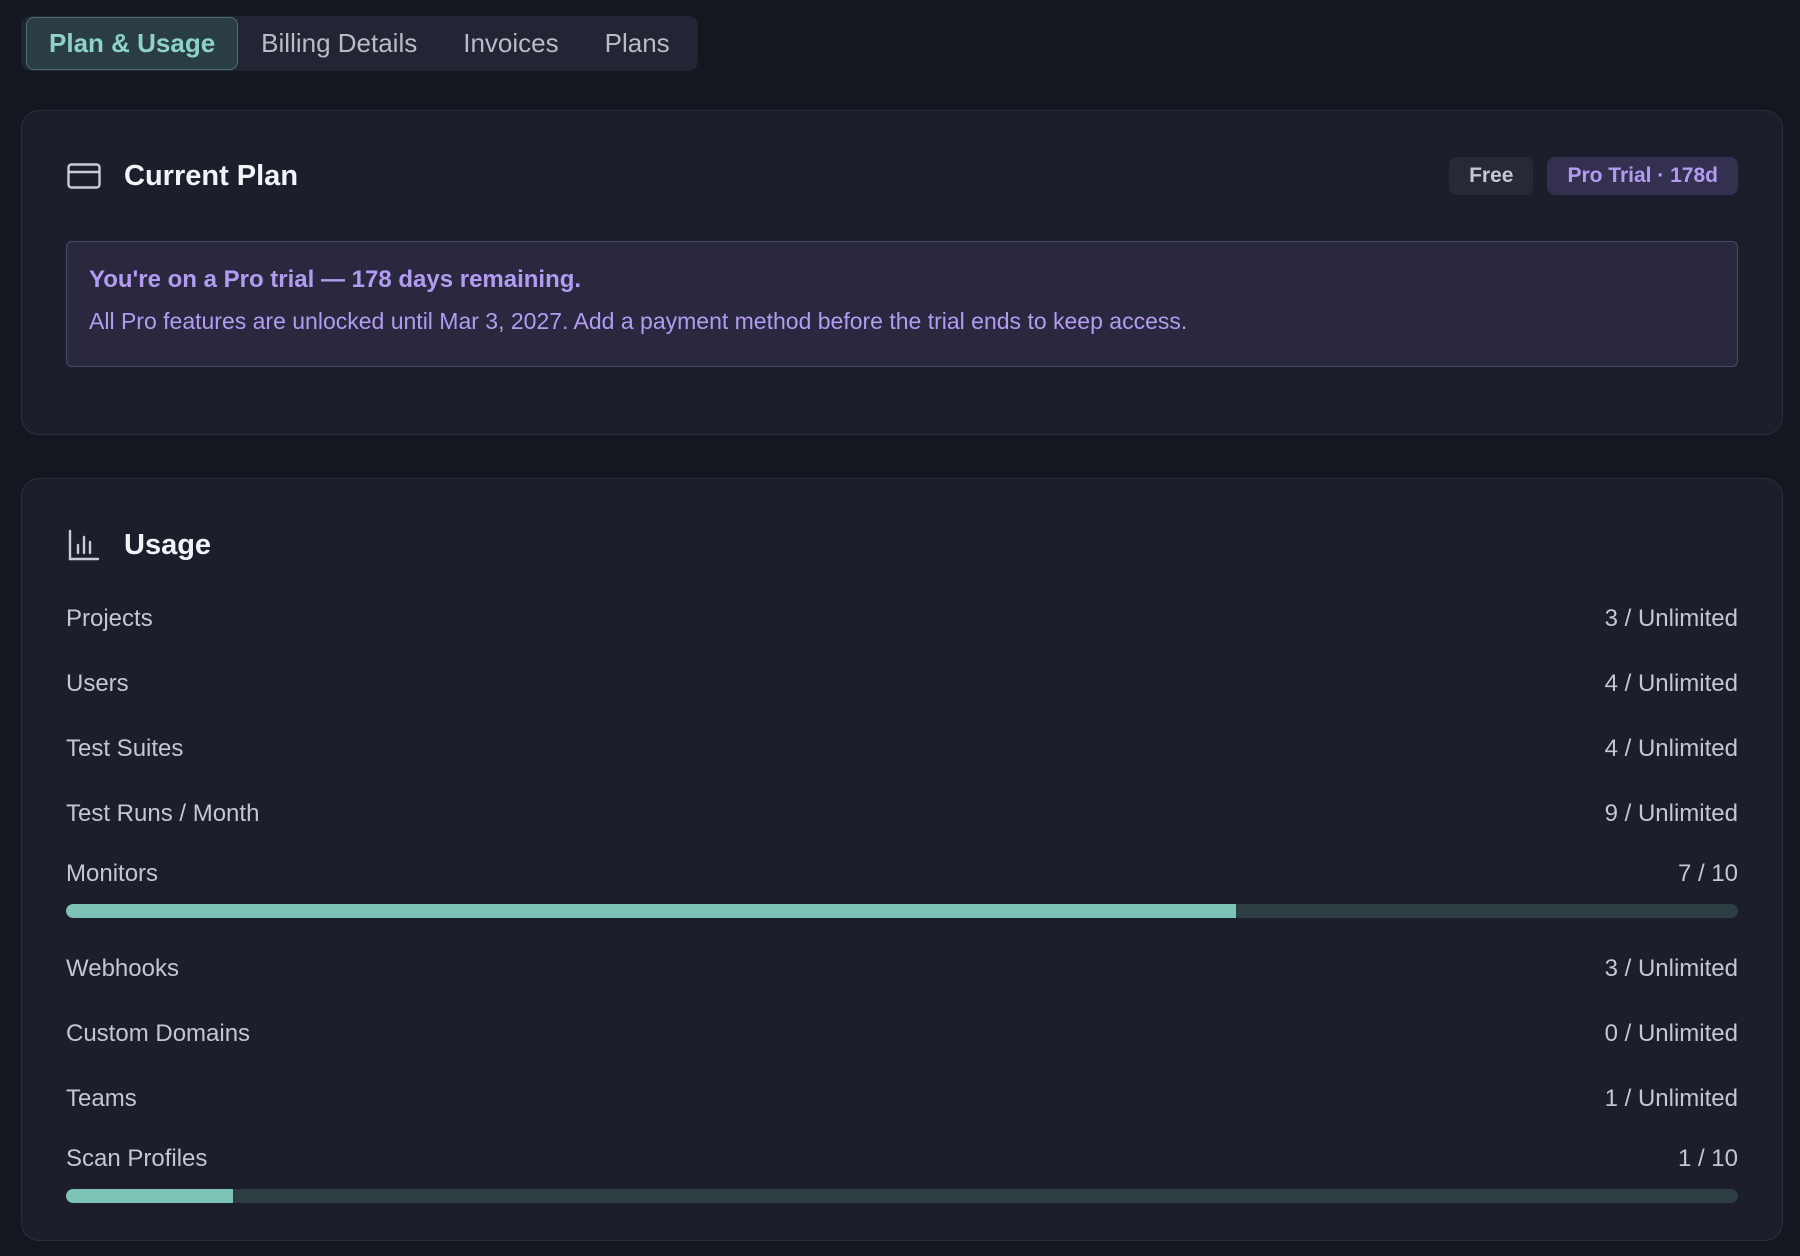  I want to click on usage-label: Test Suites, so click(125, 748).